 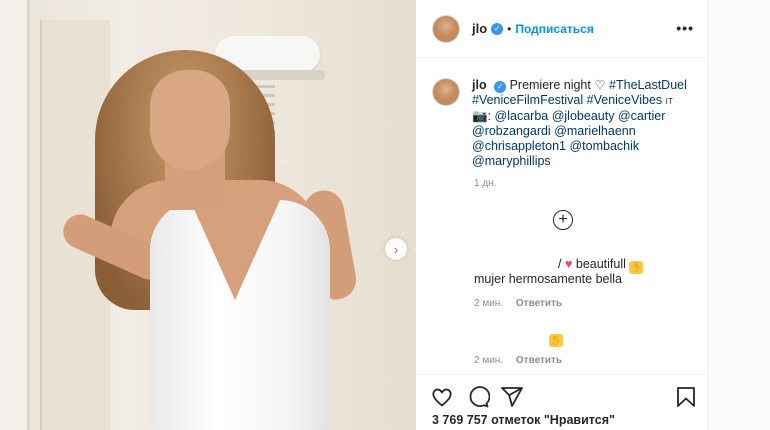 I want to click on comment-1-meta: 2 мин. Ответить, so click(x=518, y=303).